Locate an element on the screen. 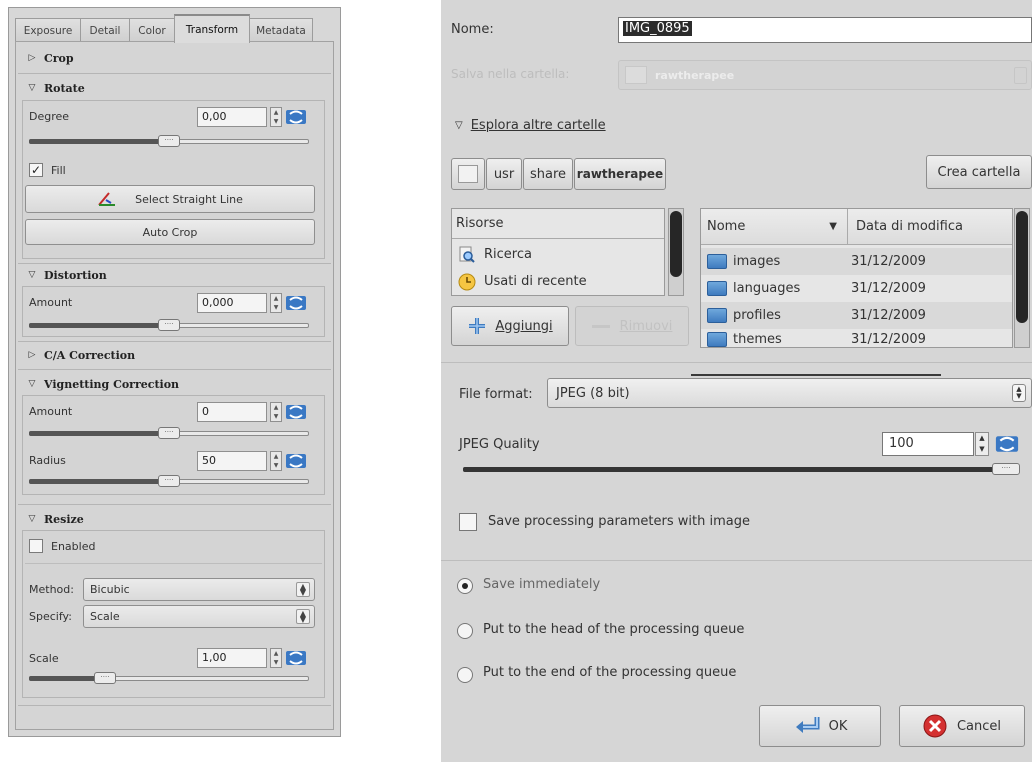 Image resolution: width=1032 pixels, height=762 pixels. pane-resize-handle is located at coordinates (816, 375).